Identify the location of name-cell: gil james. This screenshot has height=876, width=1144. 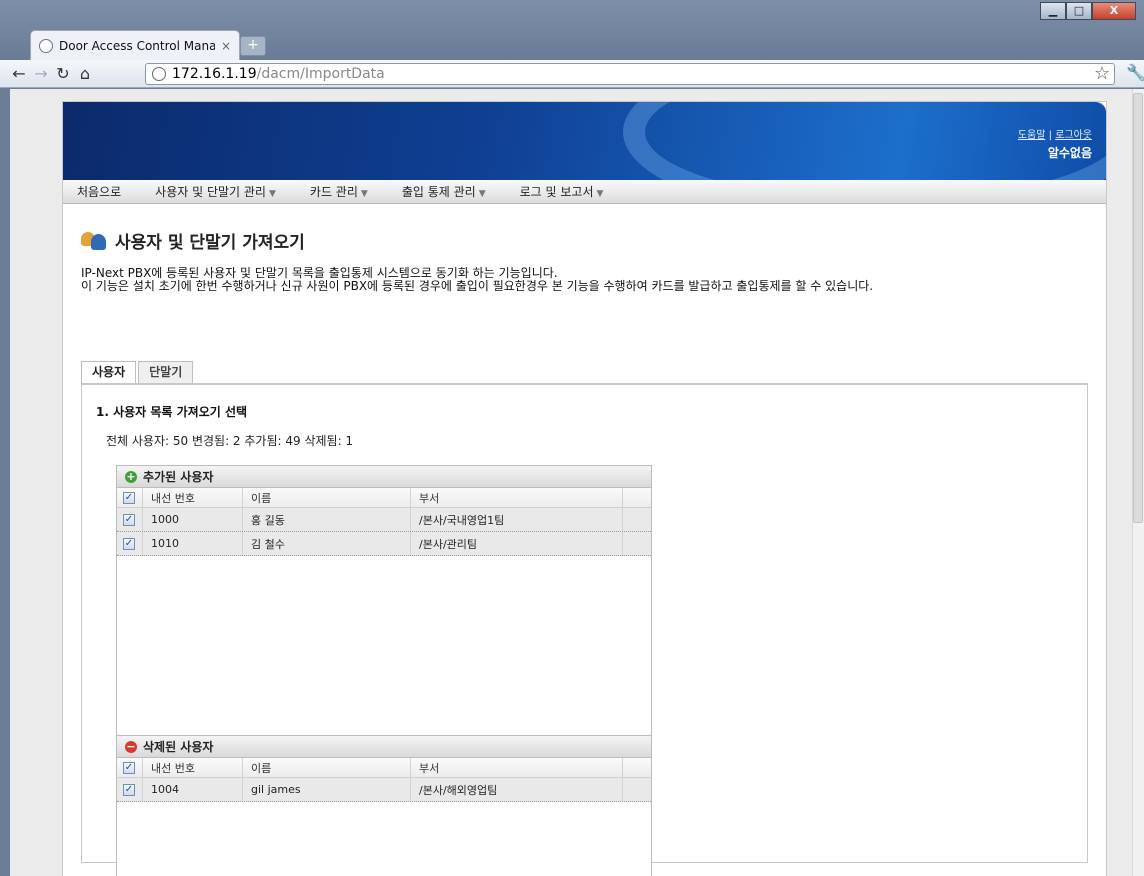
(327, 789).